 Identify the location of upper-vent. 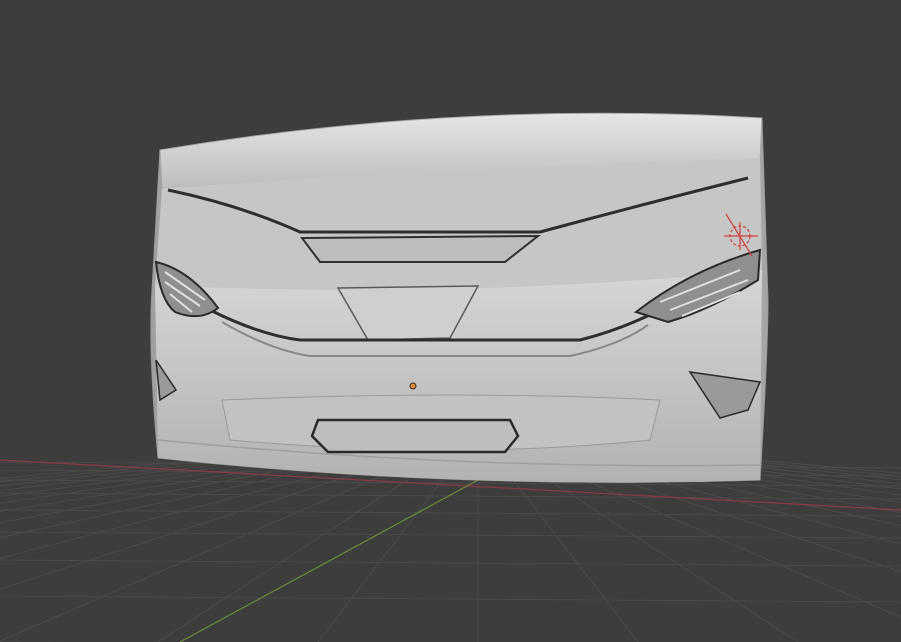
(420, 248).